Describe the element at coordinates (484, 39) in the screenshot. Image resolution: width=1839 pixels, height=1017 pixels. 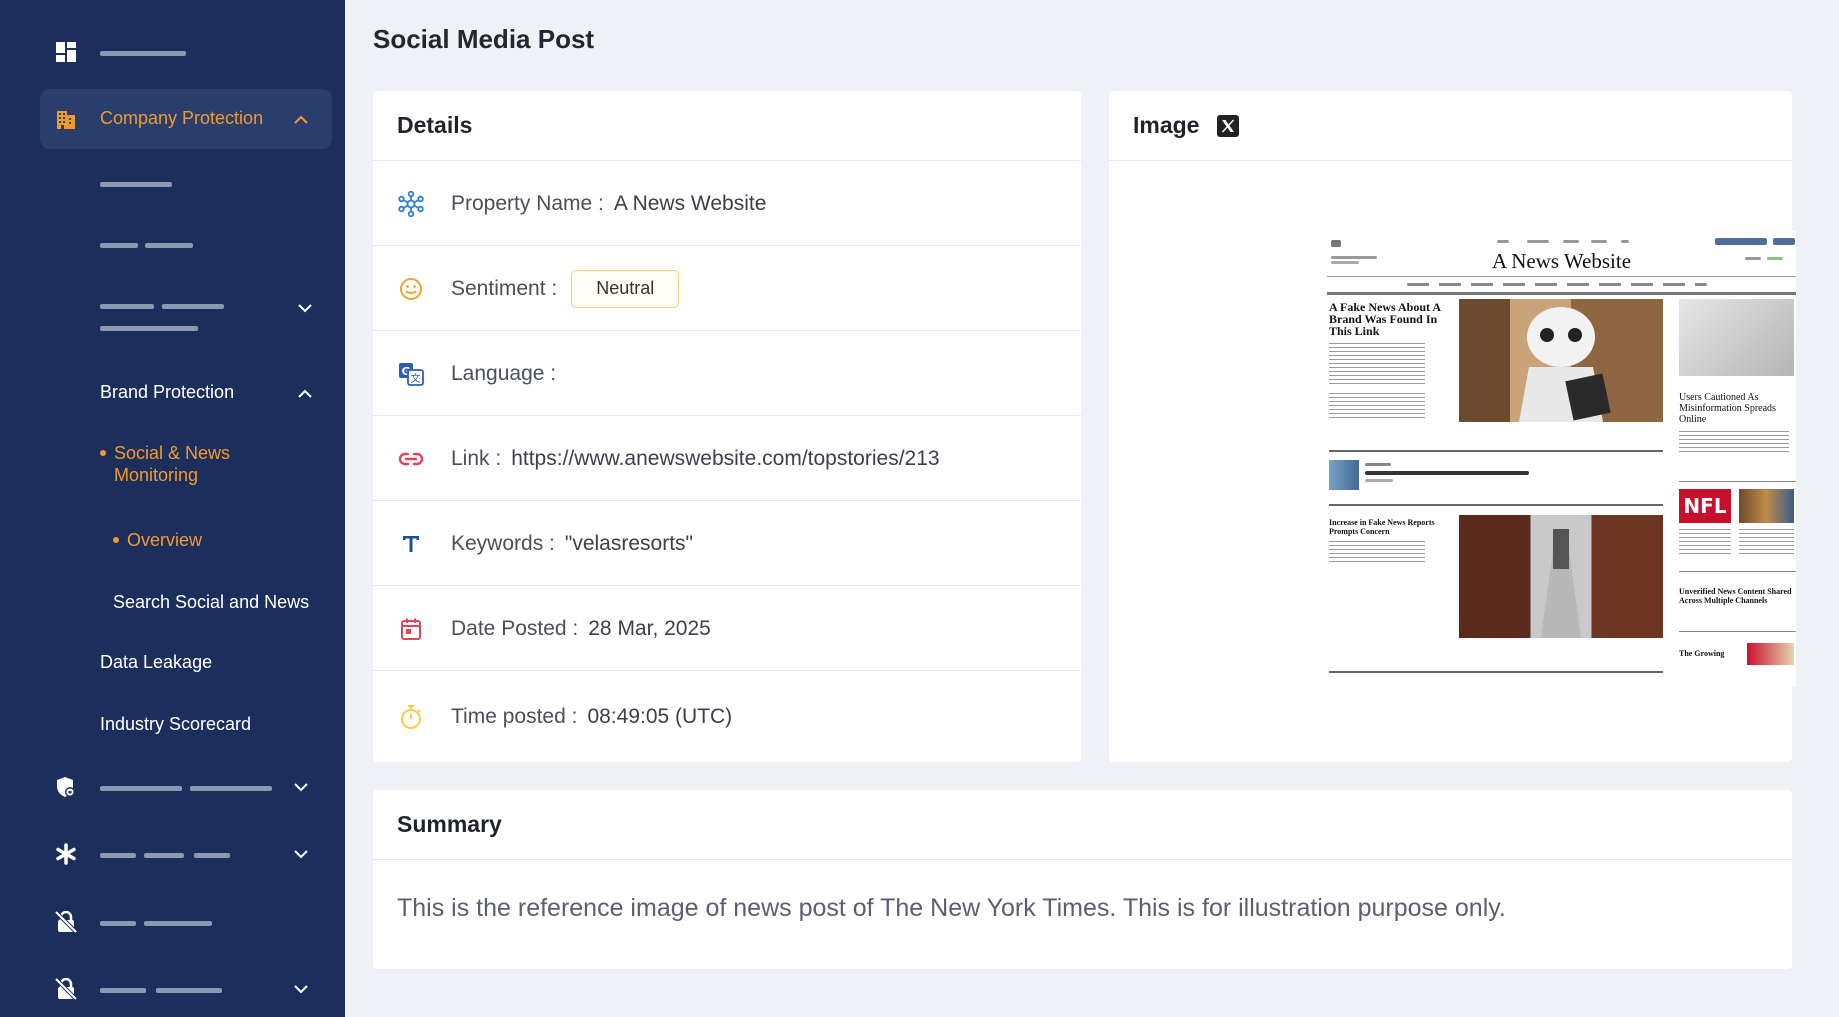
I see `page-title: Social Media Post` at that location.